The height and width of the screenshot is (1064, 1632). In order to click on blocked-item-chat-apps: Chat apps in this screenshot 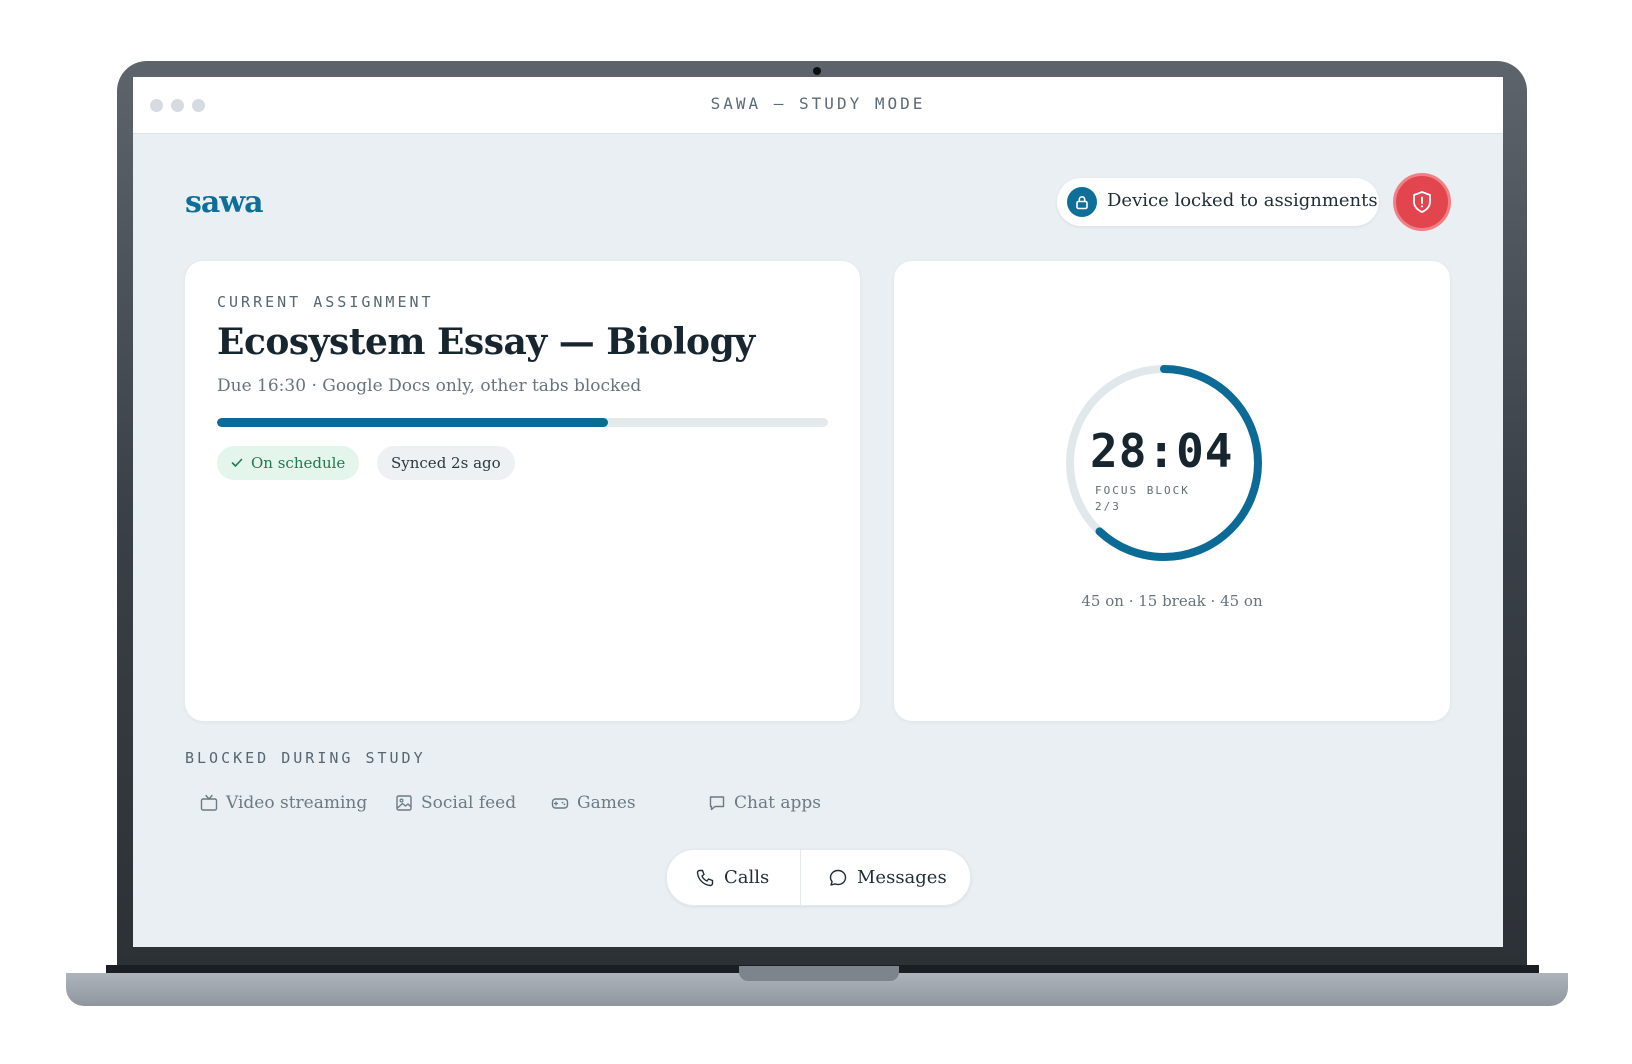, I will do `click(764, 803)`.